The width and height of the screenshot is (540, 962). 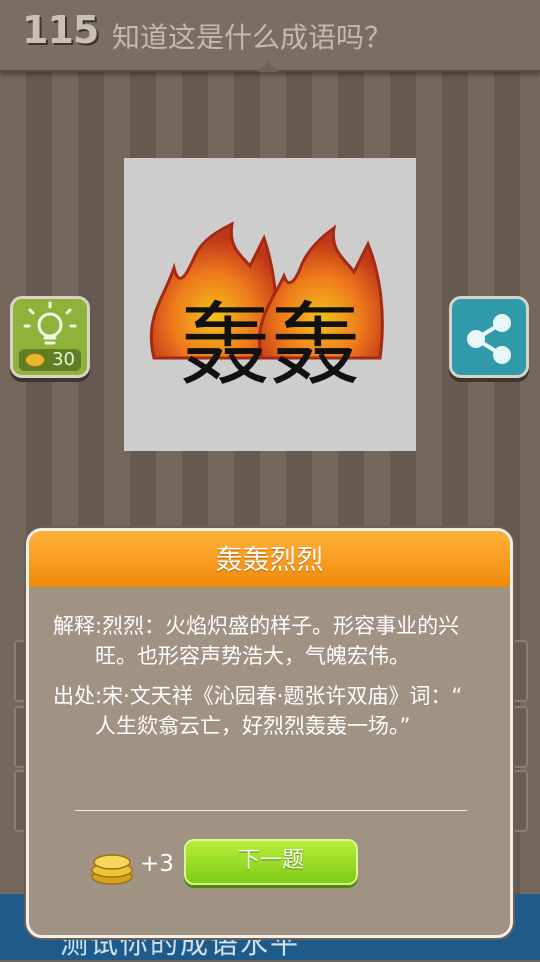 What do you see at coordinates (273, 641) in the screenshot?
I see `explanation: 解释:烈烈：火焰炽盛的样子。形容事业的兴 旺。也形容声势浩大，气魄宏伟。` at bounding box center [273, 641].